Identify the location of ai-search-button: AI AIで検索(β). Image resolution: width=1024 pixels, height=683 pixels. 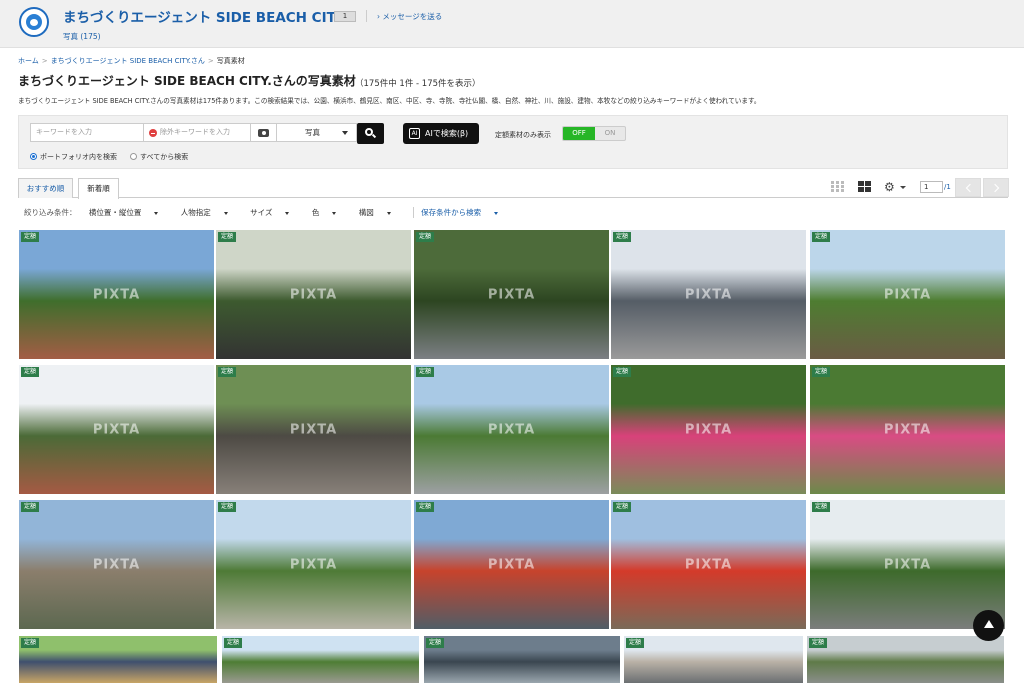
(441, 133).